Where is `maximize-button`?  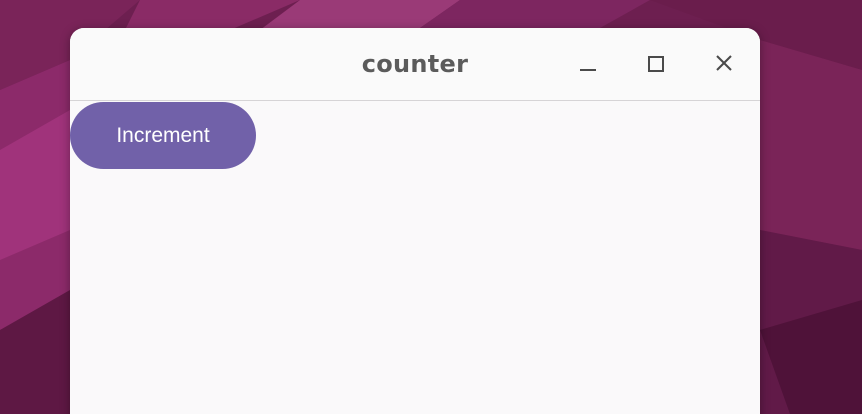 maximize-button is located at coordinates (656, 64).